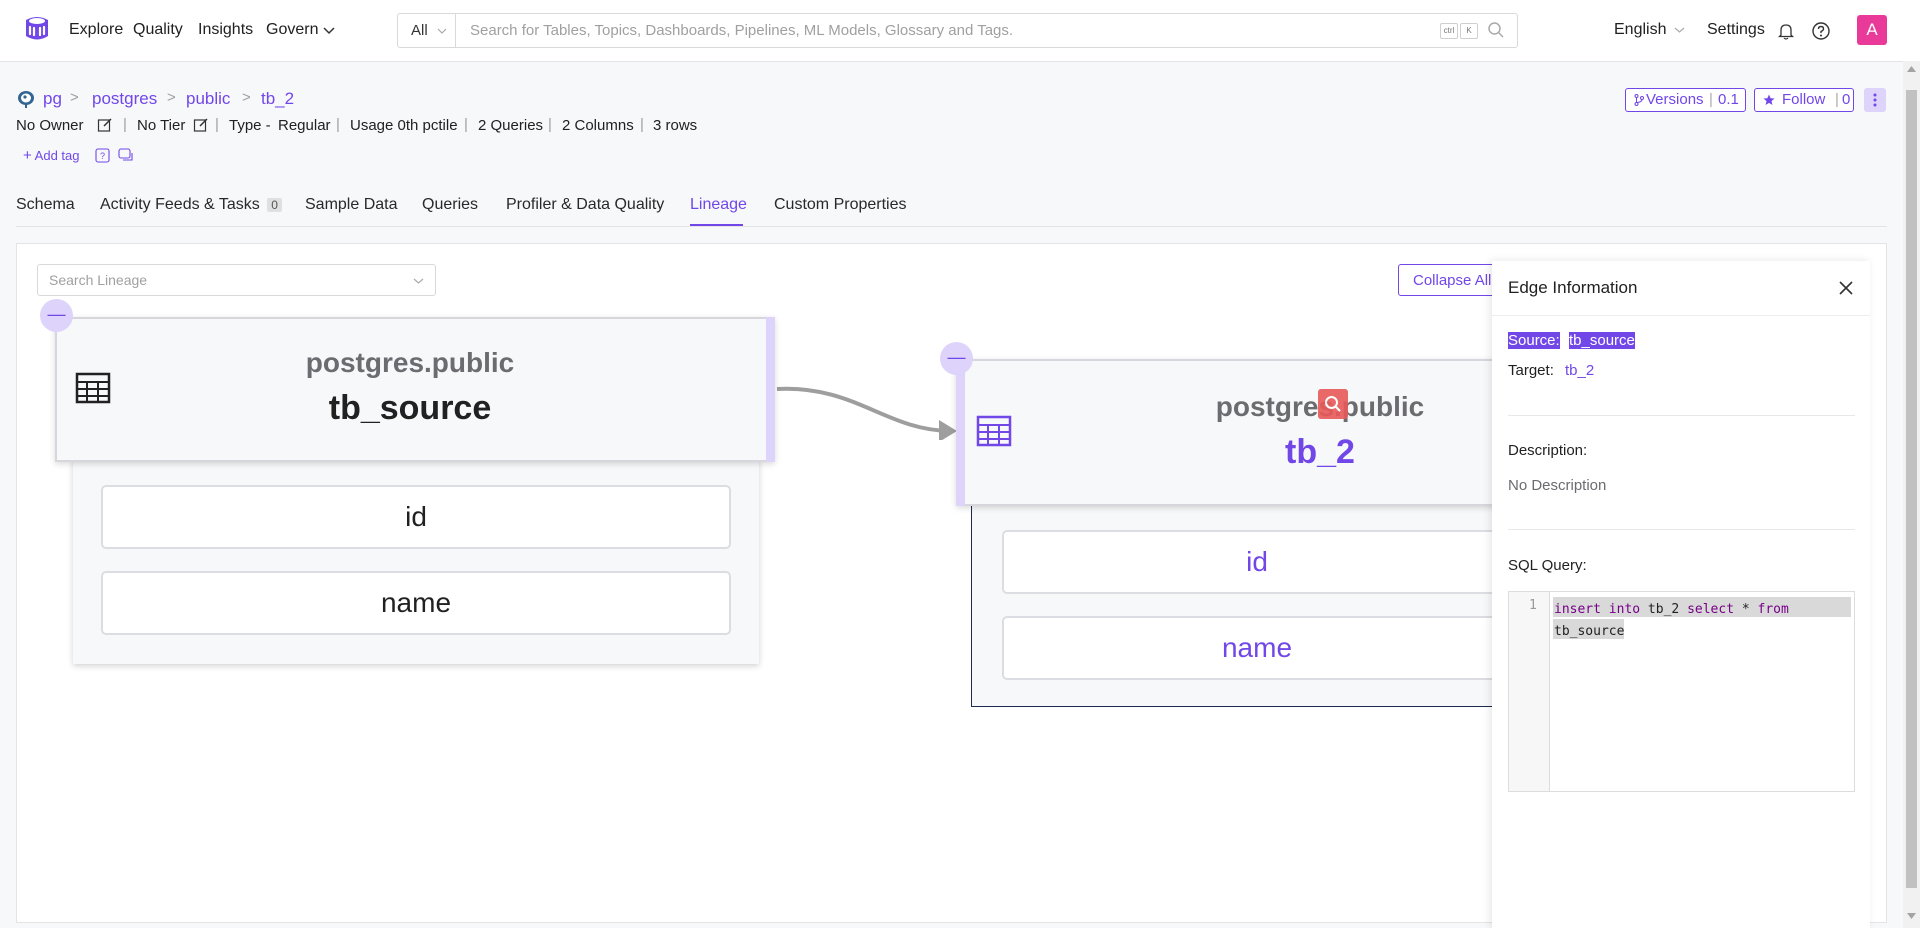 This screenshot has height=928, width=1920. I want to click on source-column-name: name, so click(416, 603).